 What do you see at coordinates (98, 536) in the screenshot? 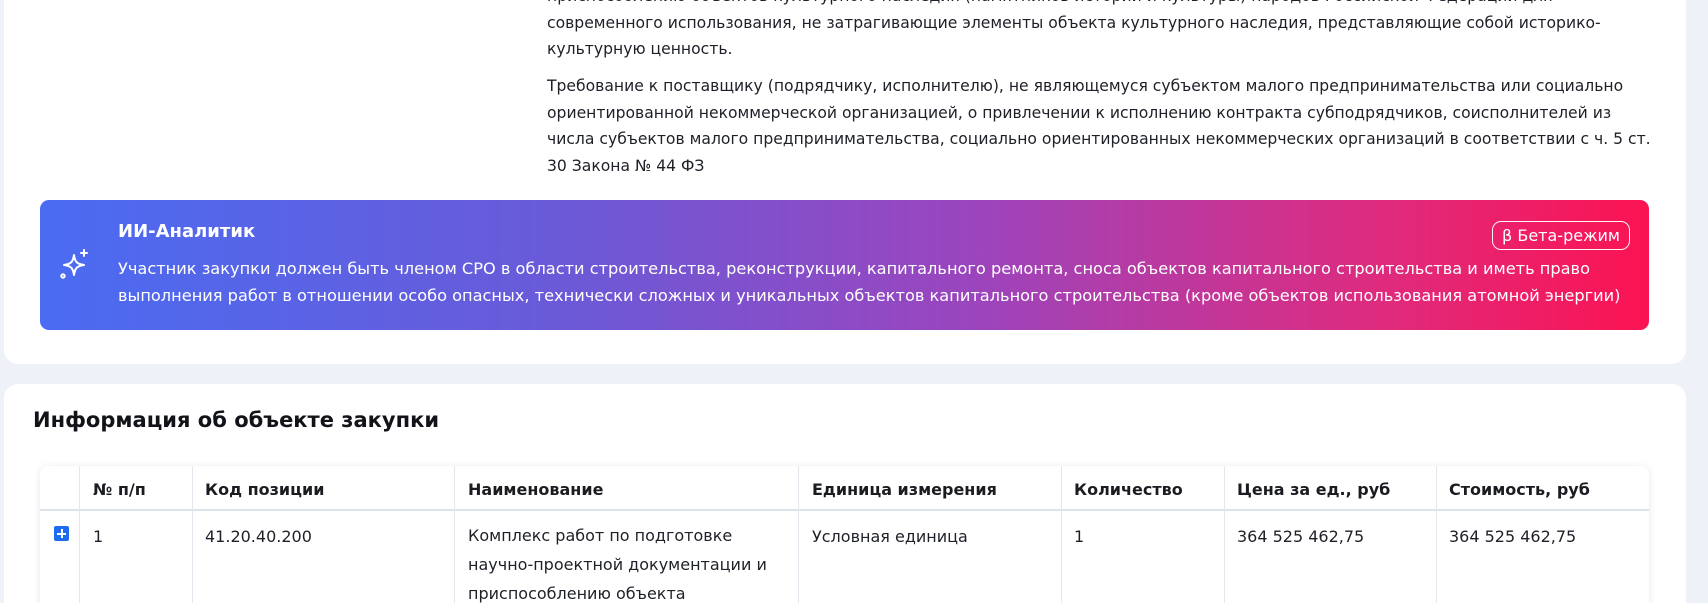
I see `row-number: 1` at bounding box center [98, 536].